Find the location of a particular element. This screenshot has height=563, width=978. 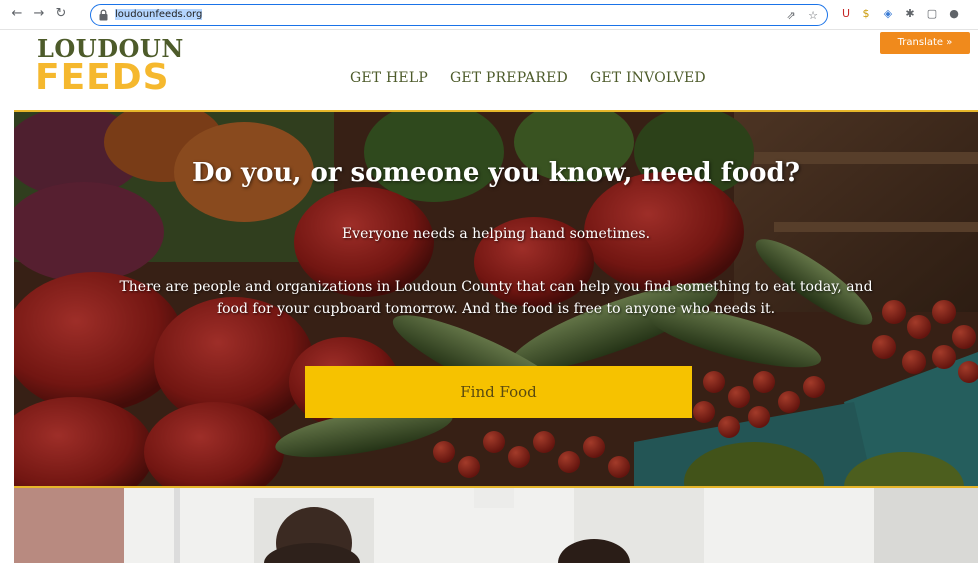

back-icon: ← is located at coordinates (17, 14).